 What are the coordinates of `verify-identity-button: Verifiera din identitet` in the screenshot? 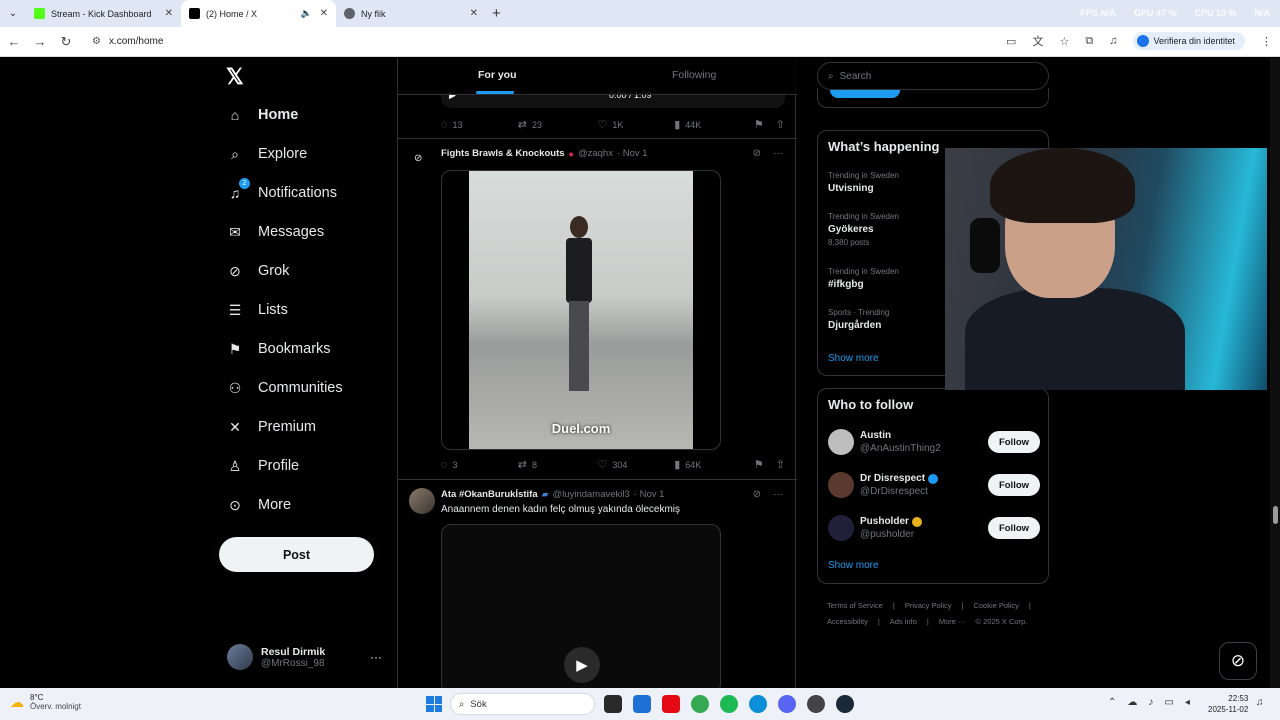 It's located at (1189, 41).